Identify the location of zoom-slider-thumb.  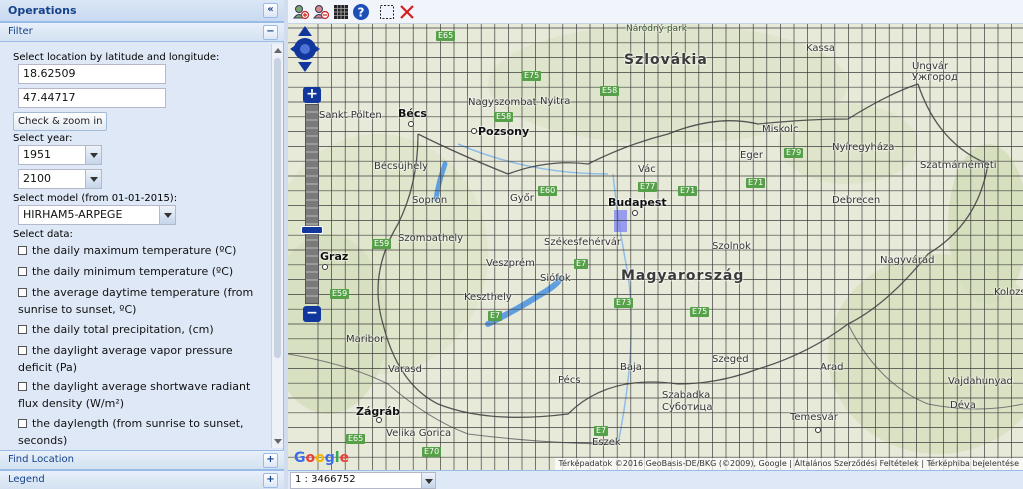
(312, 230).